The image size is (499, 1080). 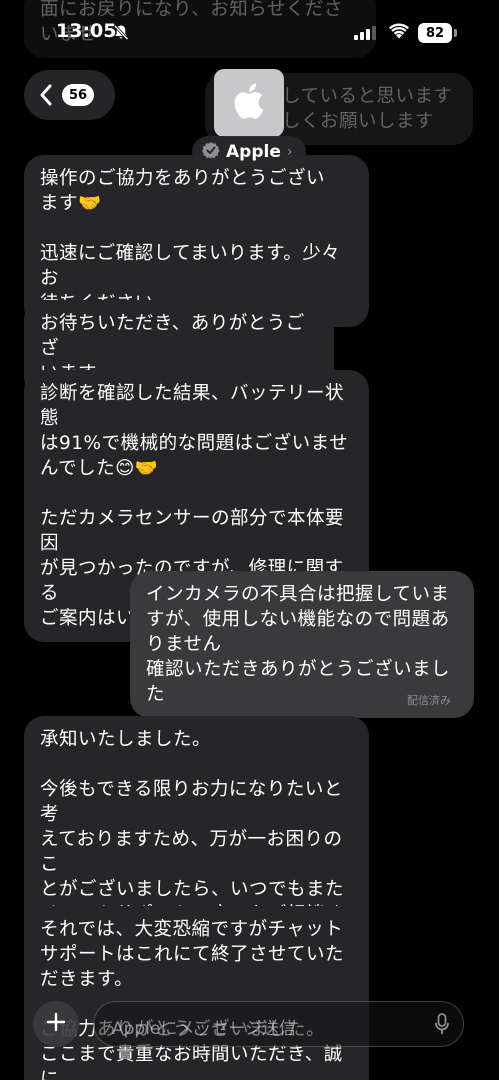 What do you see at coordinates (121, 34) in the screenshot?
I see `bell-slash-icon` at bounding box center [121, 34].